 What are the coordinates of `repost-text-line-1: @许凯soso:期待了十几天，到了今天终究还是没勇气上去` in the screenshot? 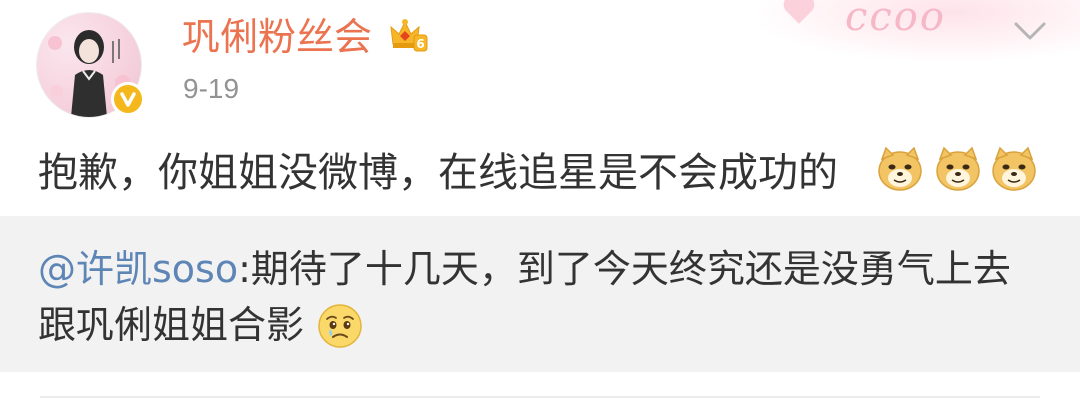 It's located at (524, 269).